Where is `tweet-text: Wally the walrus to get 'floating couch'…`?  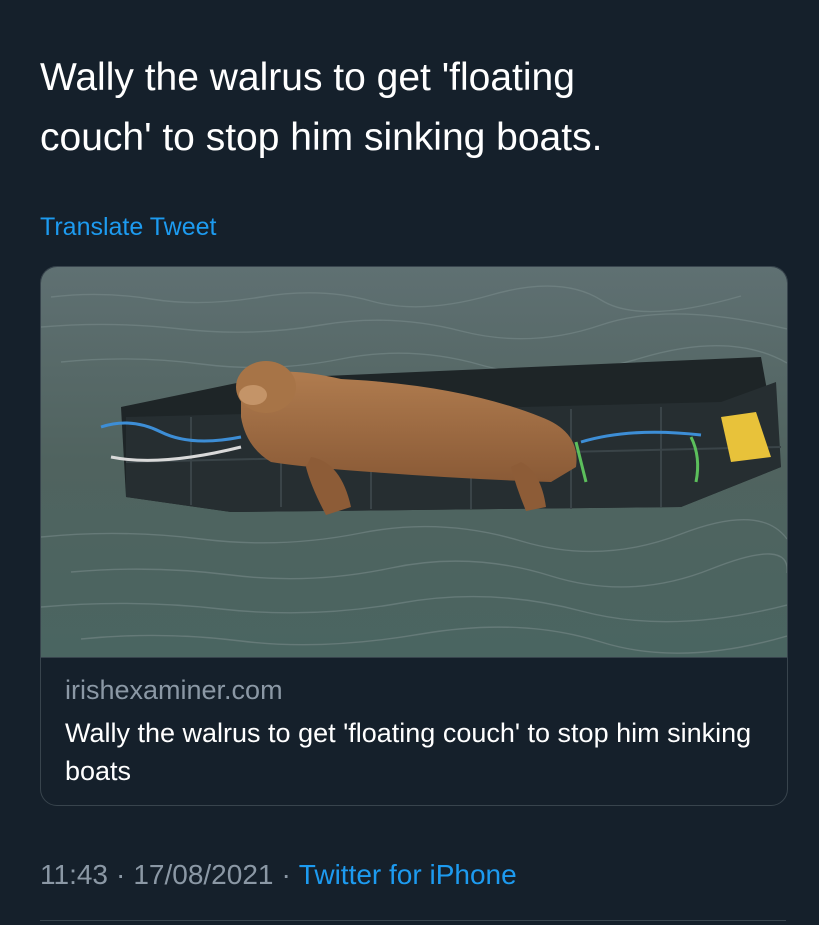 tweet-text: Wally the walrus to get 'floating couch'… is located at coordinates (321, 107).